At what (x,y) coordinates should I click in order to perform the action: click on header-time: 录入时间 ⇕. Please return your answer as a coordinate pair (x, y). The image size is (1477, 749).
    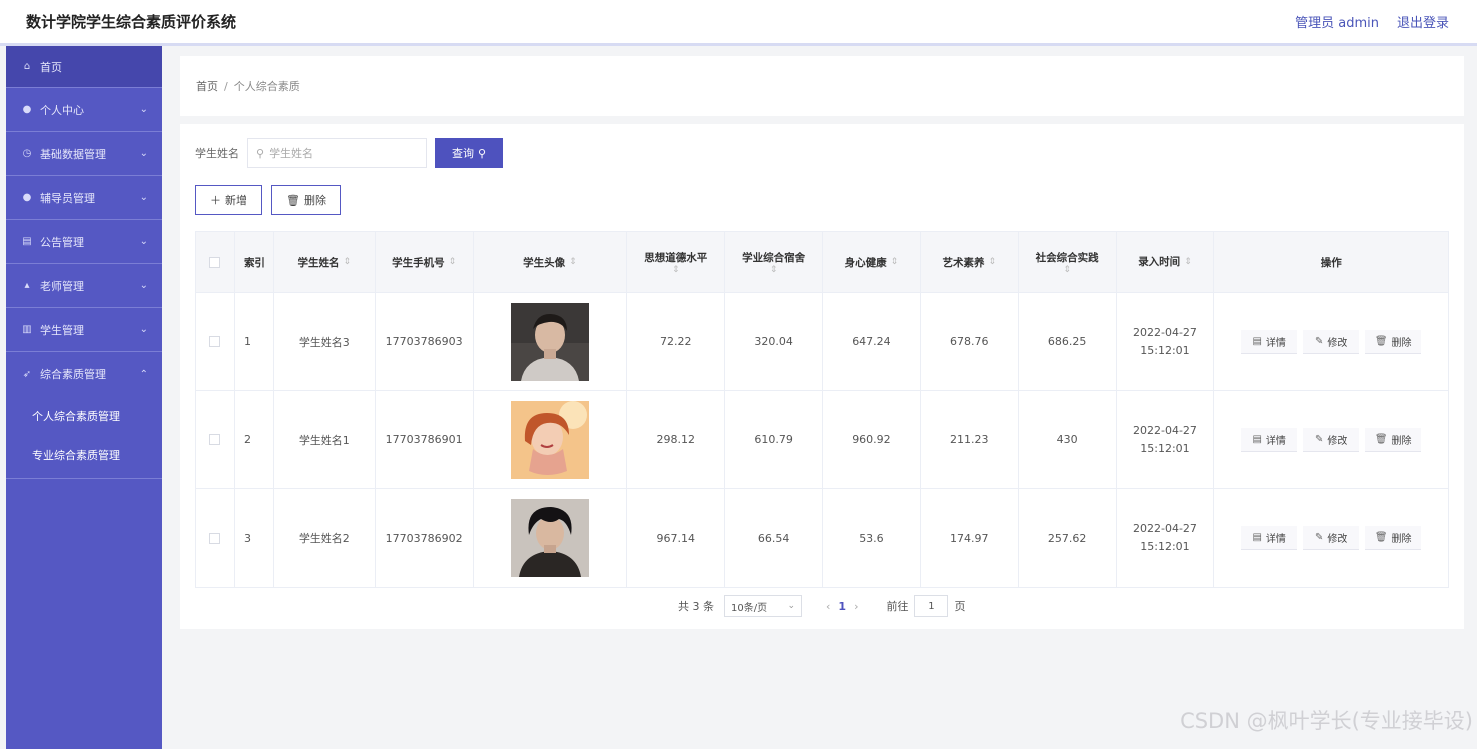
    Looking at the image, I should click on (1166, 262).